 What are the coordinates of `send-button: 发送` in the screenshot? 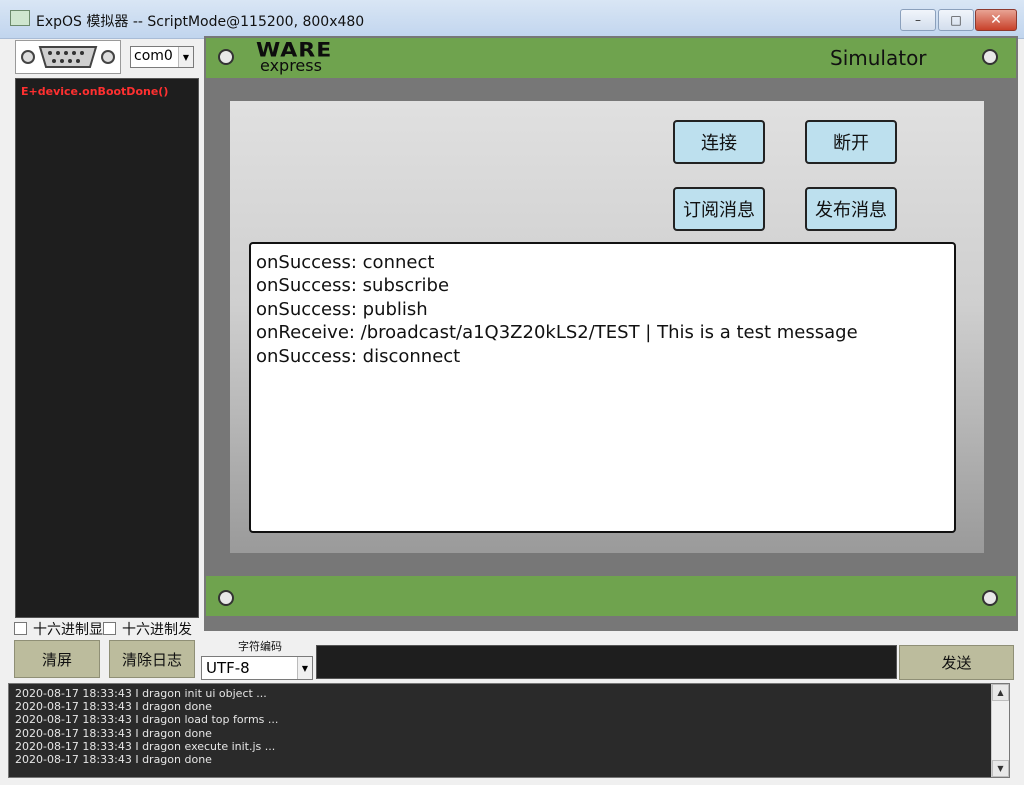 It's located at (956, 662).